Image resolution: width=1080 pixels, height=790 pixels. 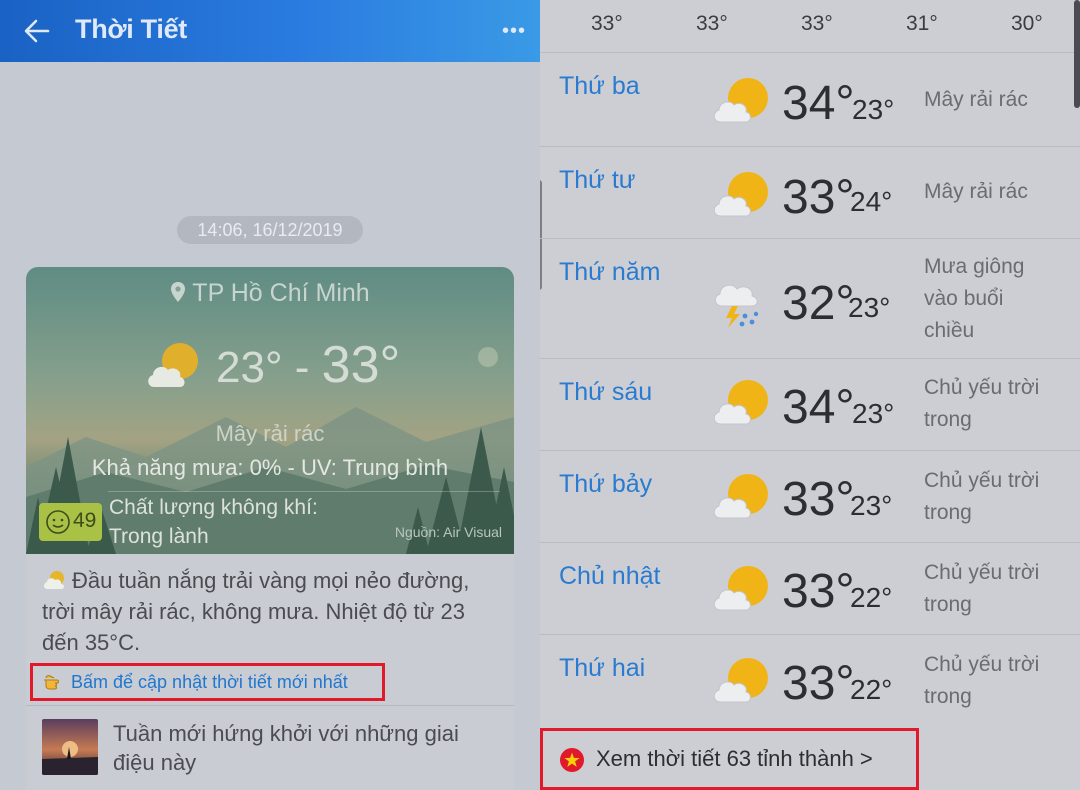 What do you see at coordinates (270, 467) in the screenshot?
I see `rain-uv-info: Khả năng mưa: 0% - UV: Trung bình` at bounding box center [270, 467].